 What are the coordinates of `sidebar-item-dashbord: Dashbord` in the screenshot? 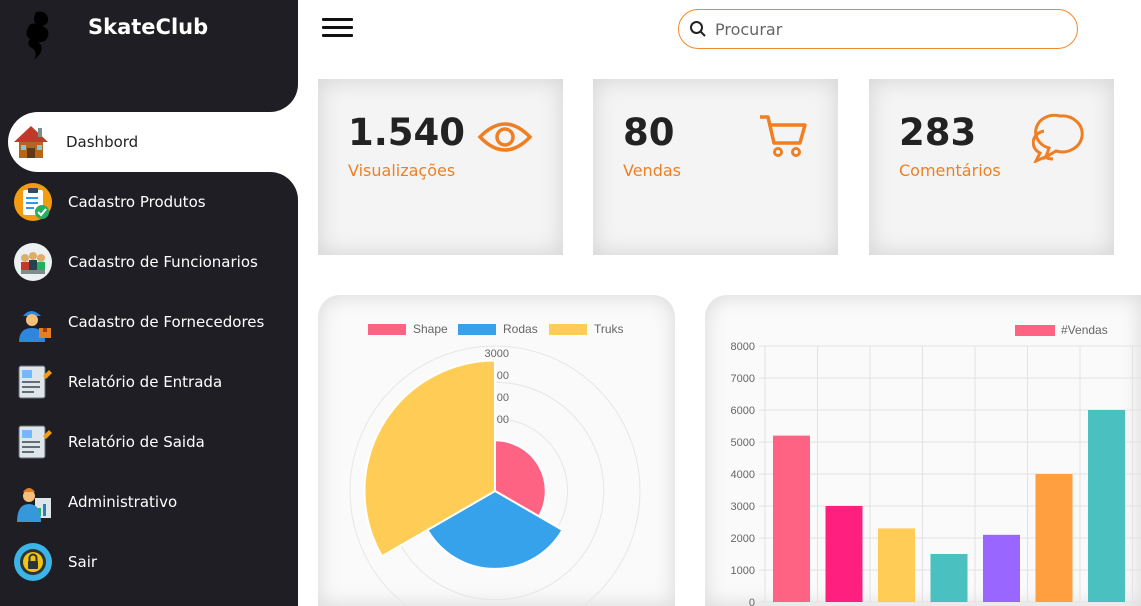 It's located at (153, 142).